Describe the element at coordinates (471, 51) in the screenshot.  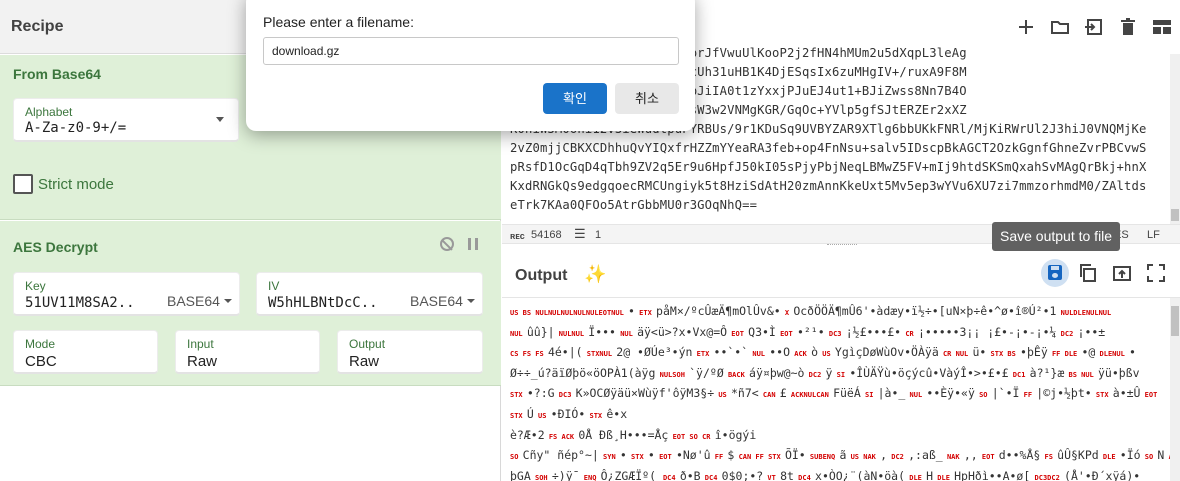
I see `filename-input` at that location.